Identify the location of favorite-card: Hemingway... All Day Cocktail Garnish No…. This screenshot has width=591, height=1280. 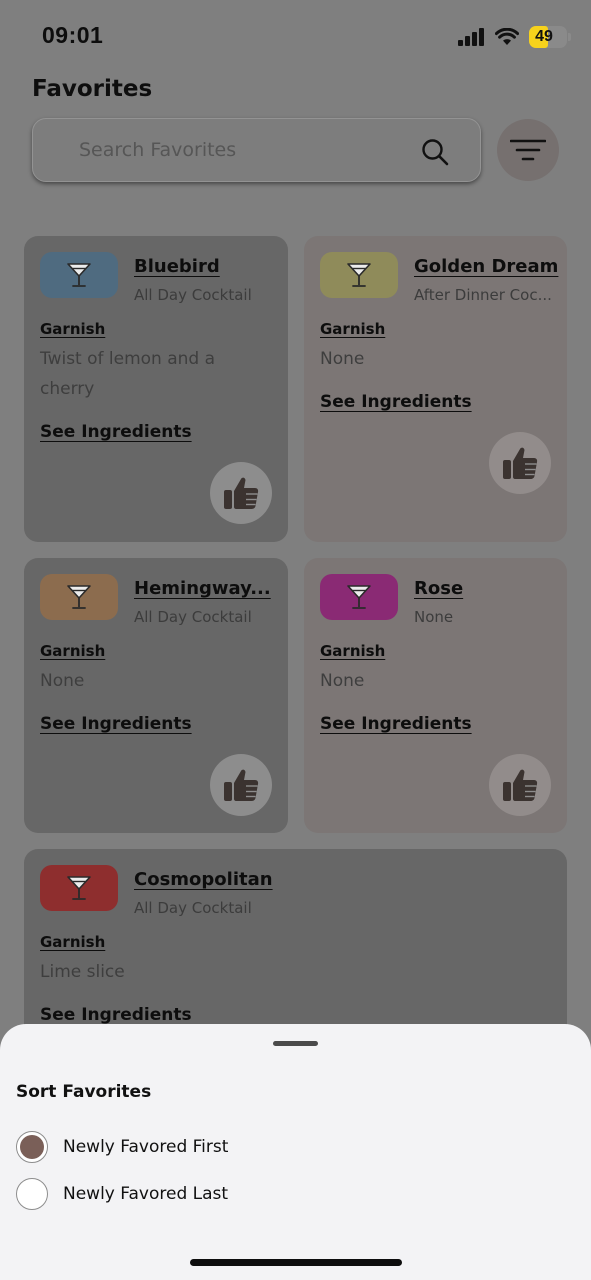
(156, 695).